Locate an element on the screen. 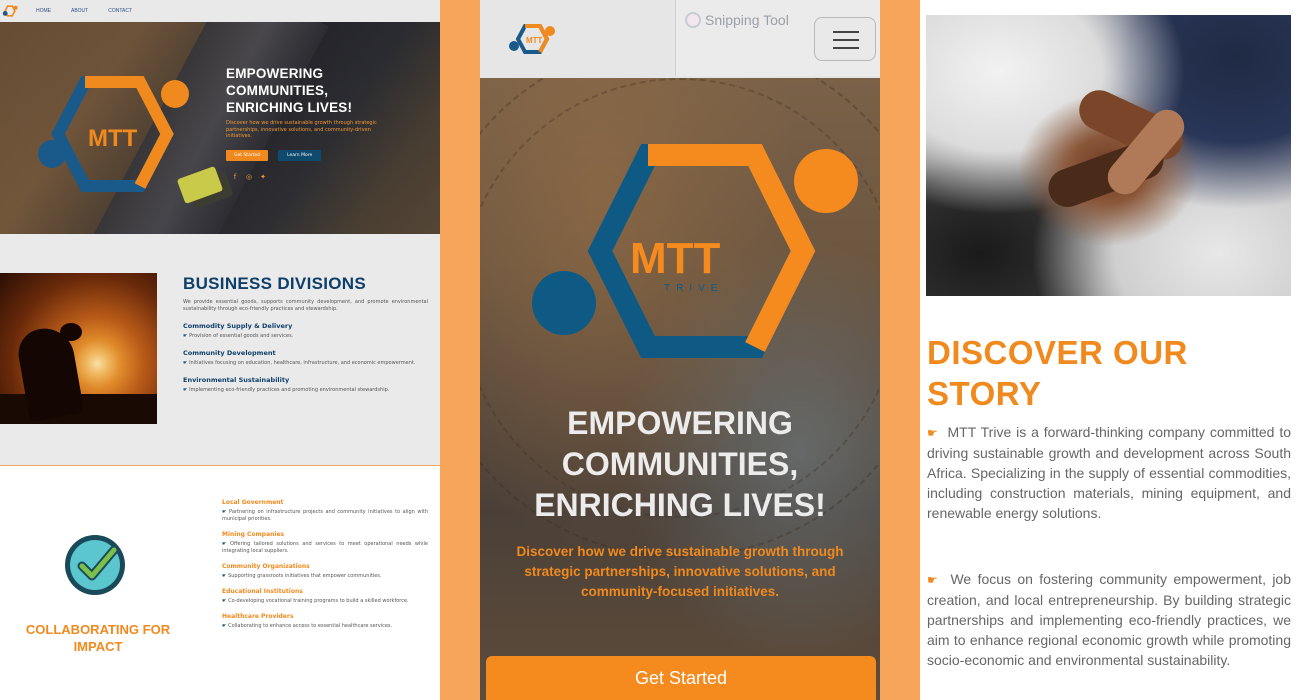 Image resolution: width=1300 pixels, height=700 pixels. checkmark-badge-icon is located at coordinates (95, 565).